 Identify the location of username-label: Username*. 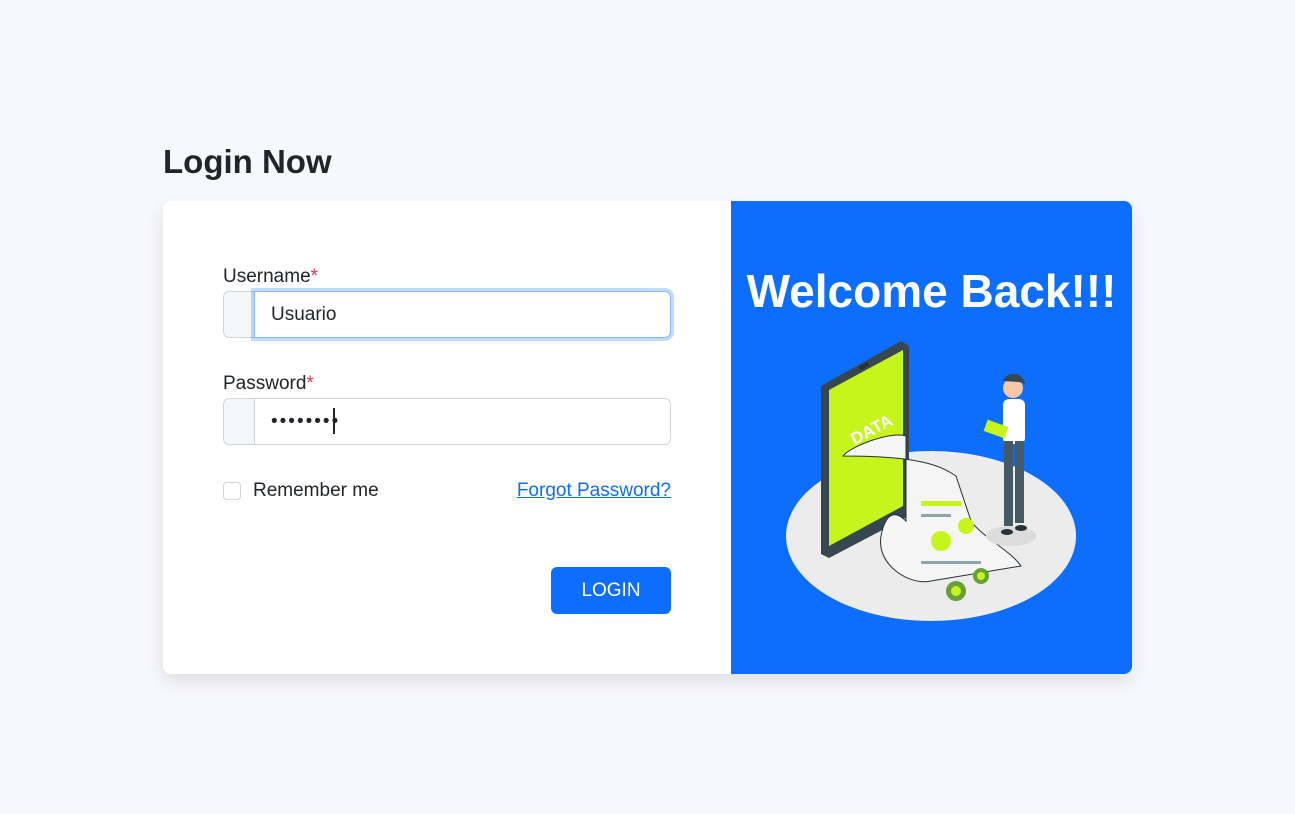
(270, 277).